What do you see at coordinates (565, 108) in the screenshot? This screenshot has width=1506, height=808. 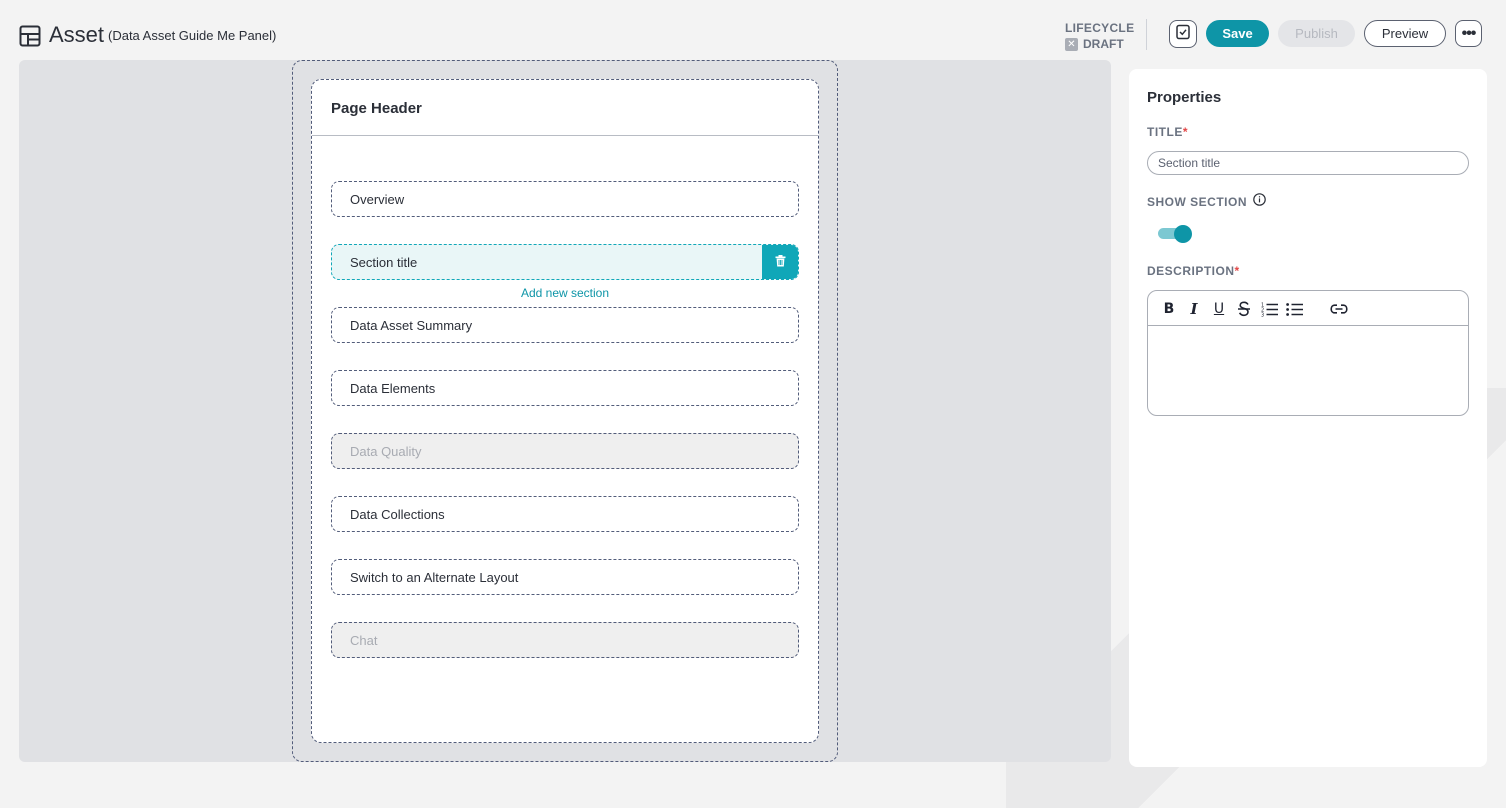 I see `page-header-section: Page Header` at bounding box center [565, 108].